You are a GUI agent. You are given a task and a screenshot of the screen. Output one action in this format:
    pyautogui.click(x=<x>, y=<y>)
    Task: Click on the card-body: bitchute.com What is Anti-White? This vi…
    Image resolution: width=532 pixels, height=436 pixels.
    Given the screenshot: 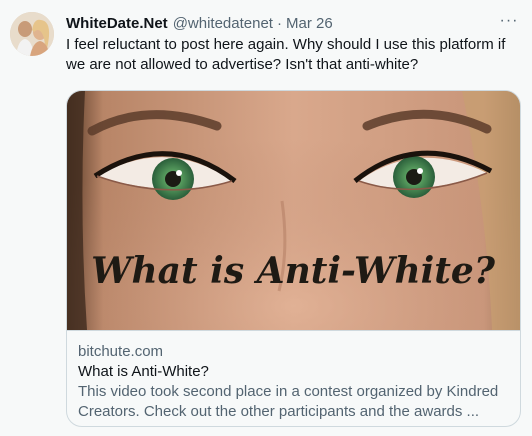 What is the action you would take?
    pyautogui.click(x=294, y=382)
    